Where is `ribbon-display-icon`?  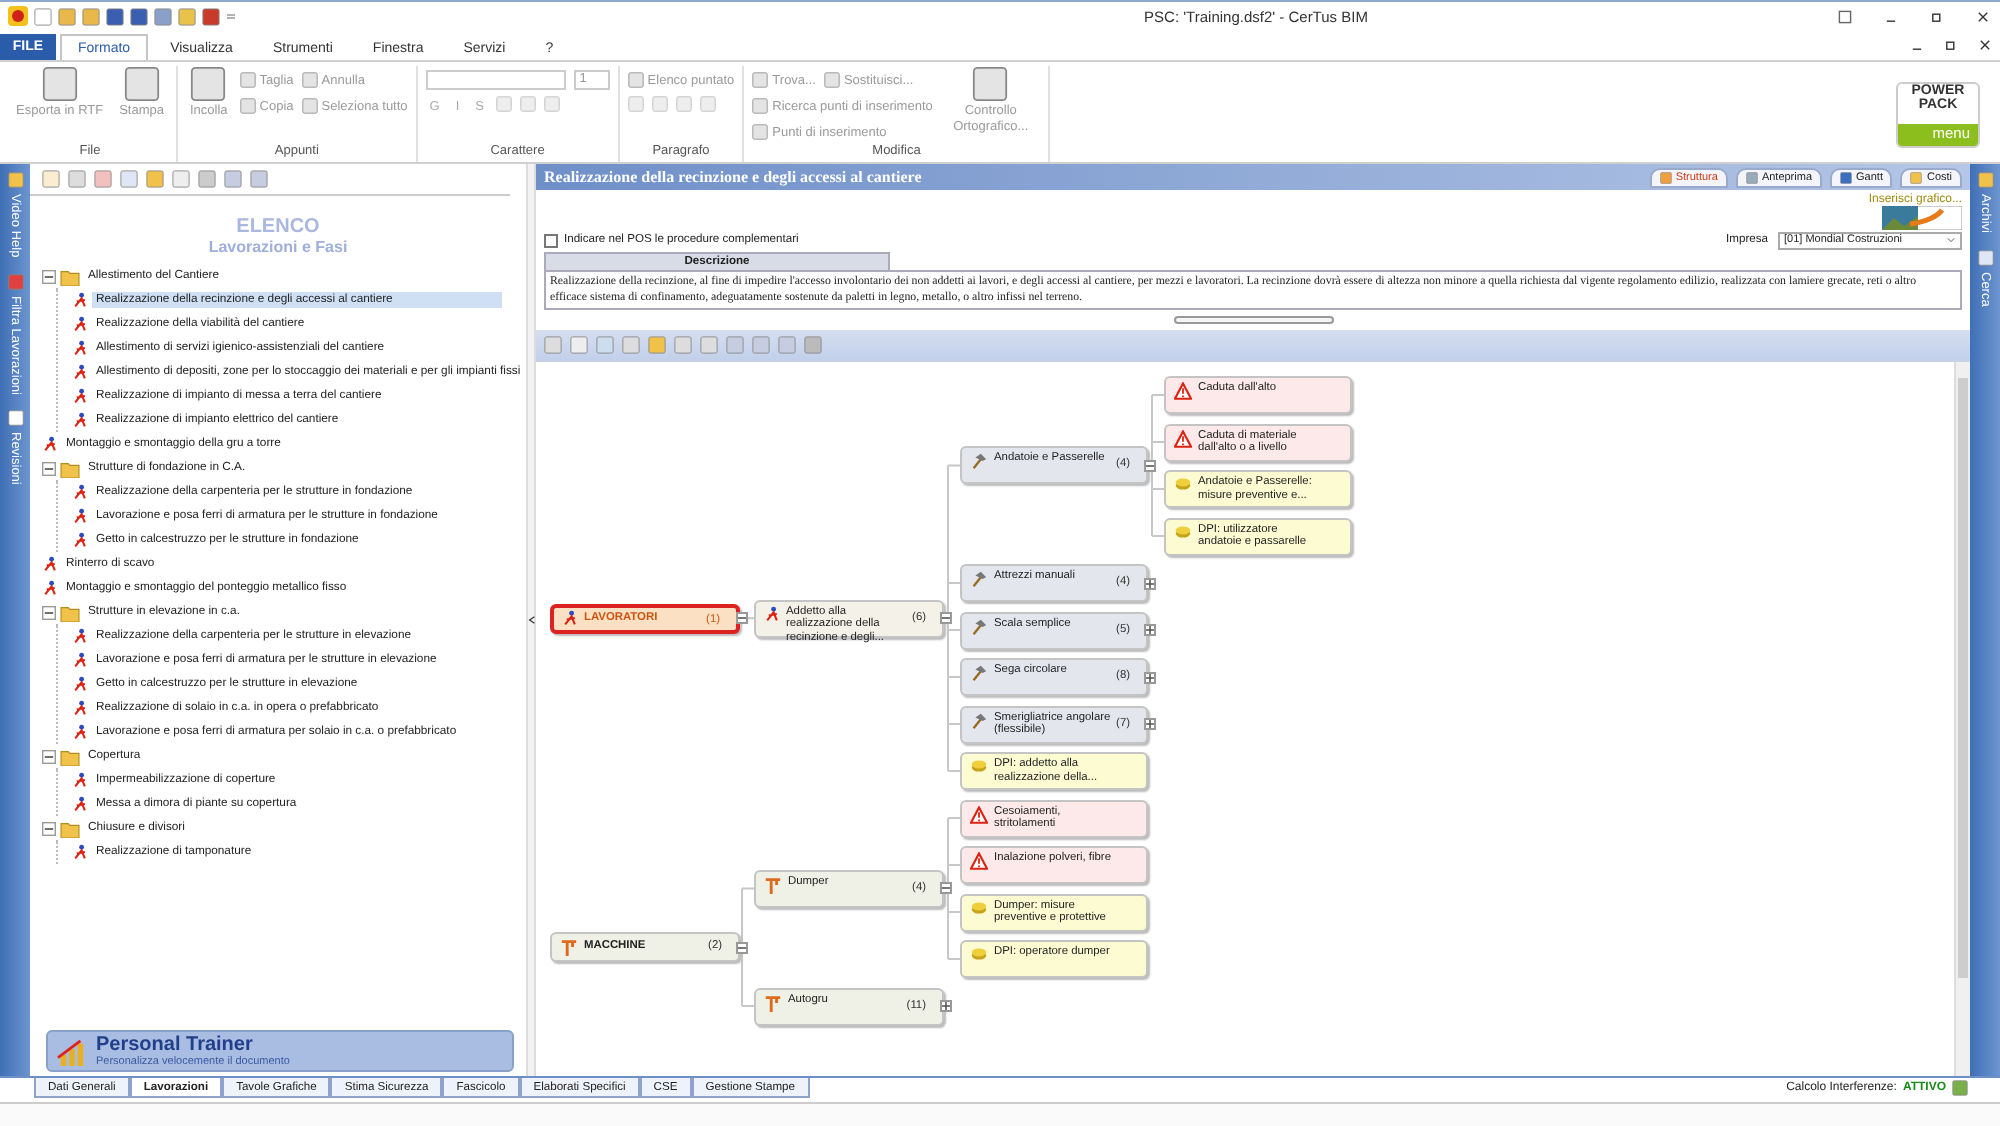 ribbon-display-icon is located at coordinates (1844, 16).